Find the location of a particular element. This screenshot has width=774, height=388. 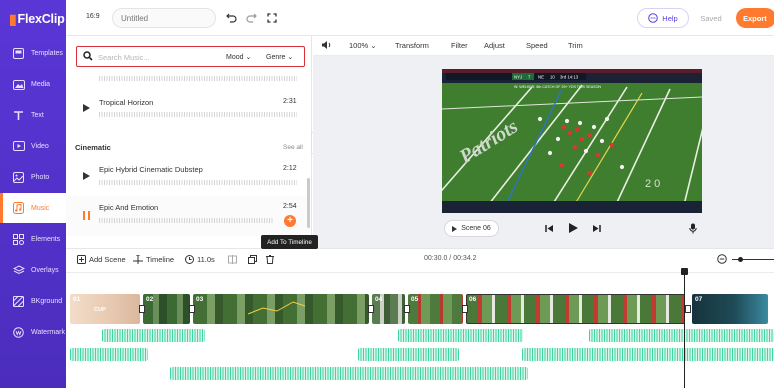

scene-number: 02 is located at coordinates (150, 299).